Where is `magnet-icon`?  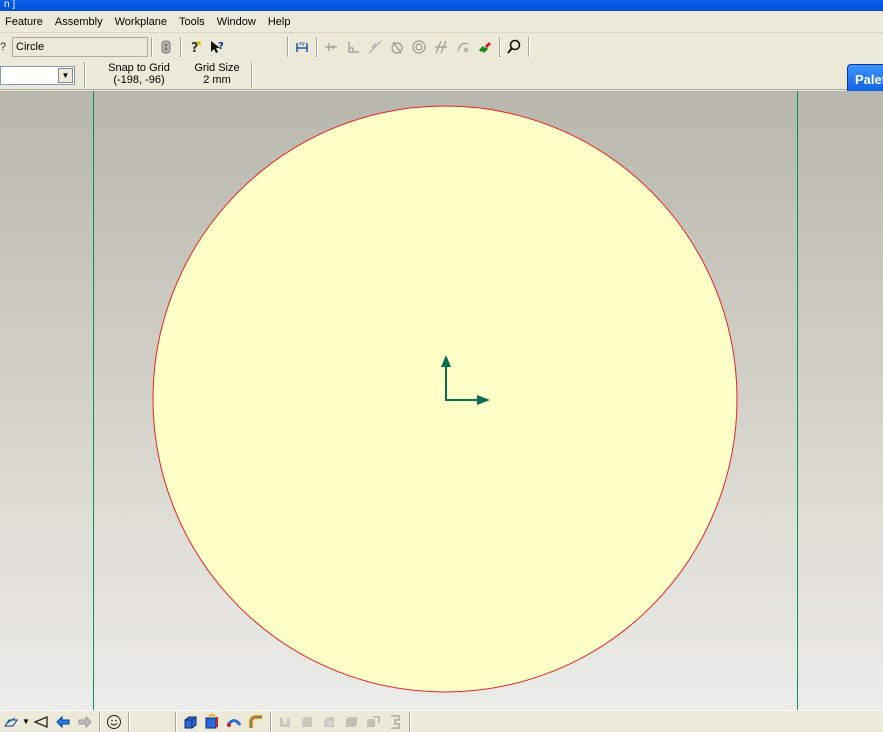 magnet-icon is located at coordinates (485, 47).